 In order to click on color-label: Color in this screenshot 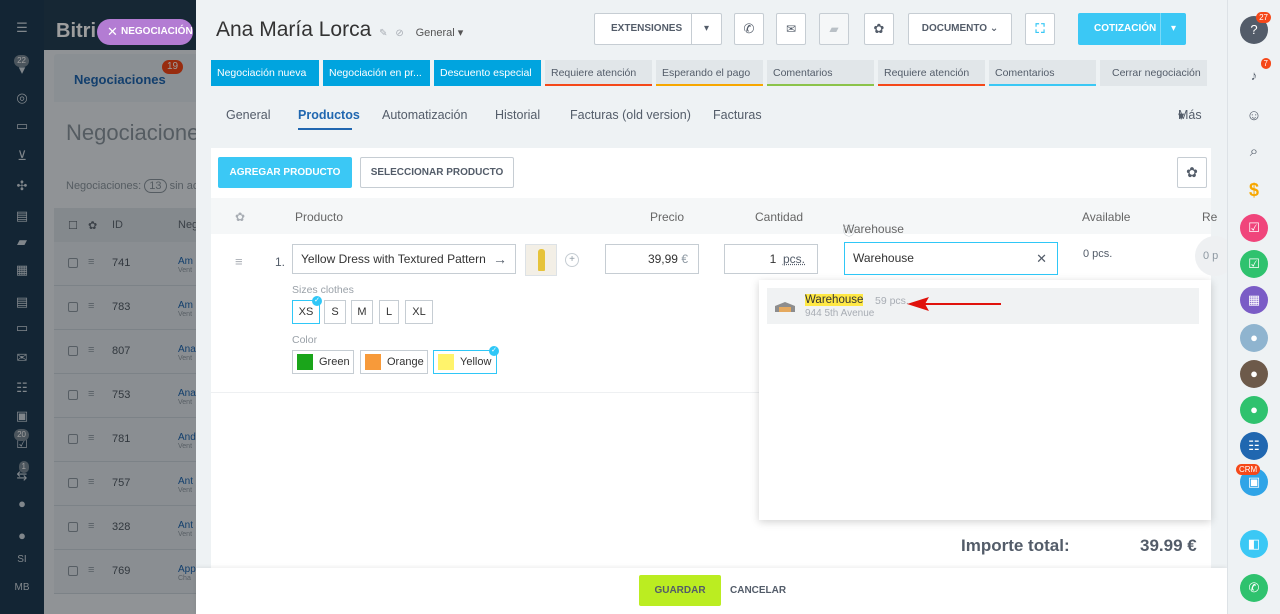, I will do `click(305, 340)`.